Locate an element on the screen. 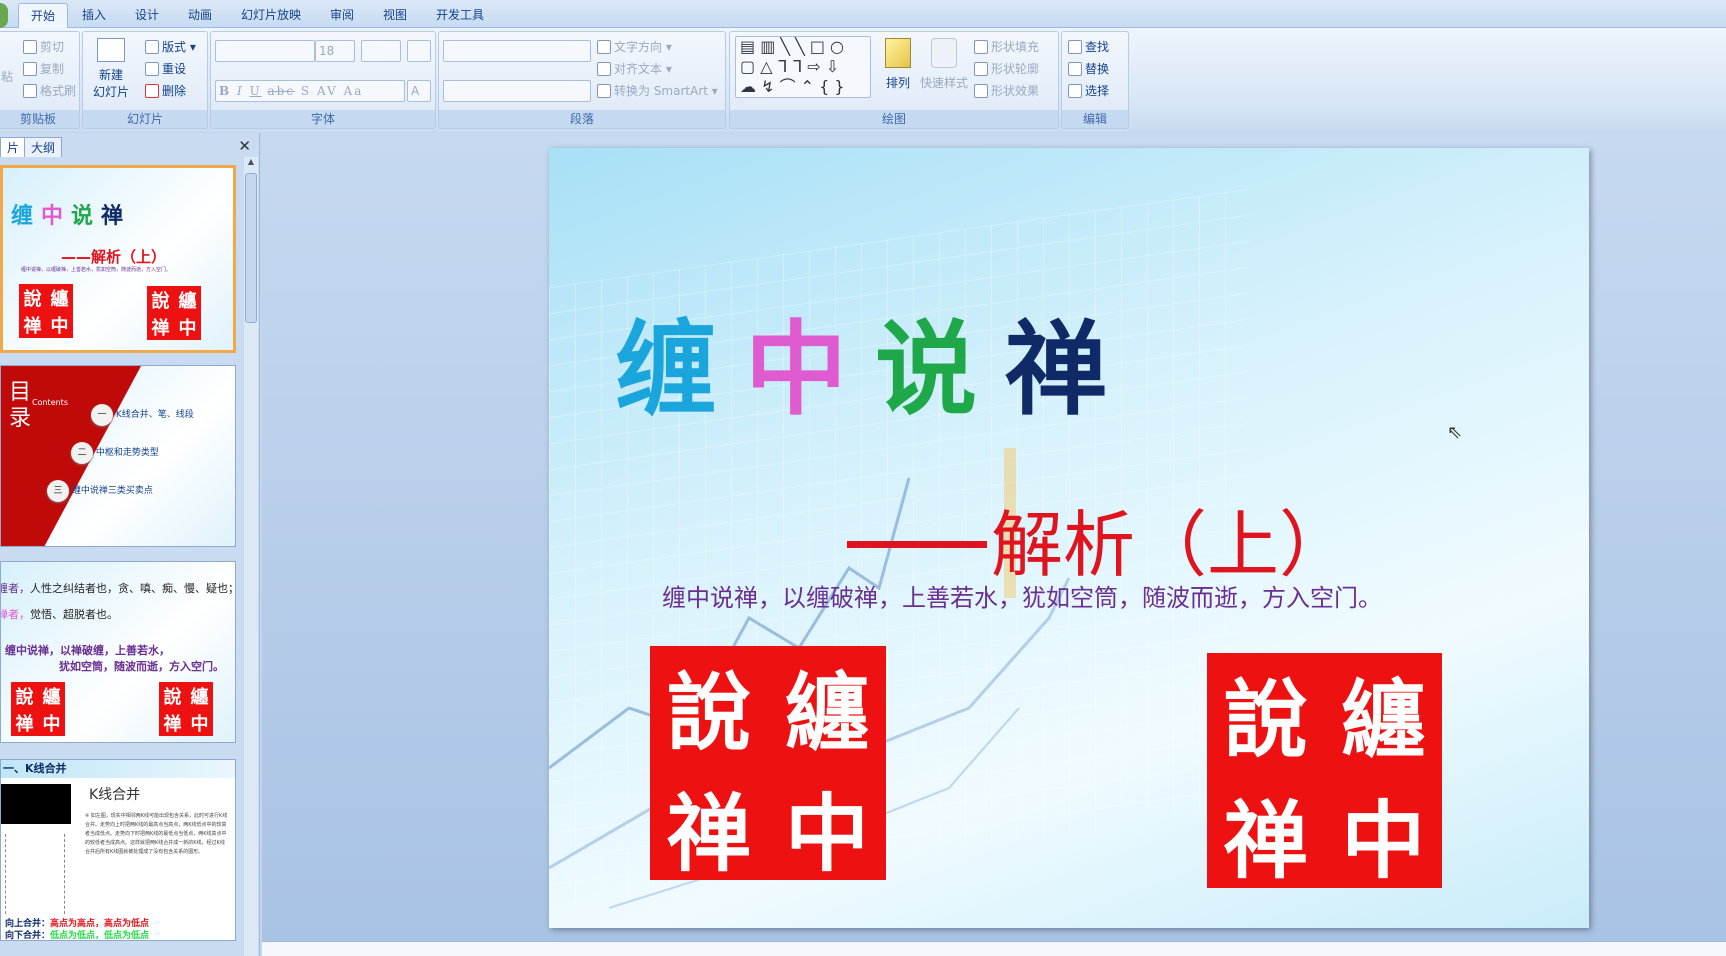 Image resolution: width=1726 pixels, height=956 pixels. tab-developer: 开发工具 is located at coordinates (460, 15).